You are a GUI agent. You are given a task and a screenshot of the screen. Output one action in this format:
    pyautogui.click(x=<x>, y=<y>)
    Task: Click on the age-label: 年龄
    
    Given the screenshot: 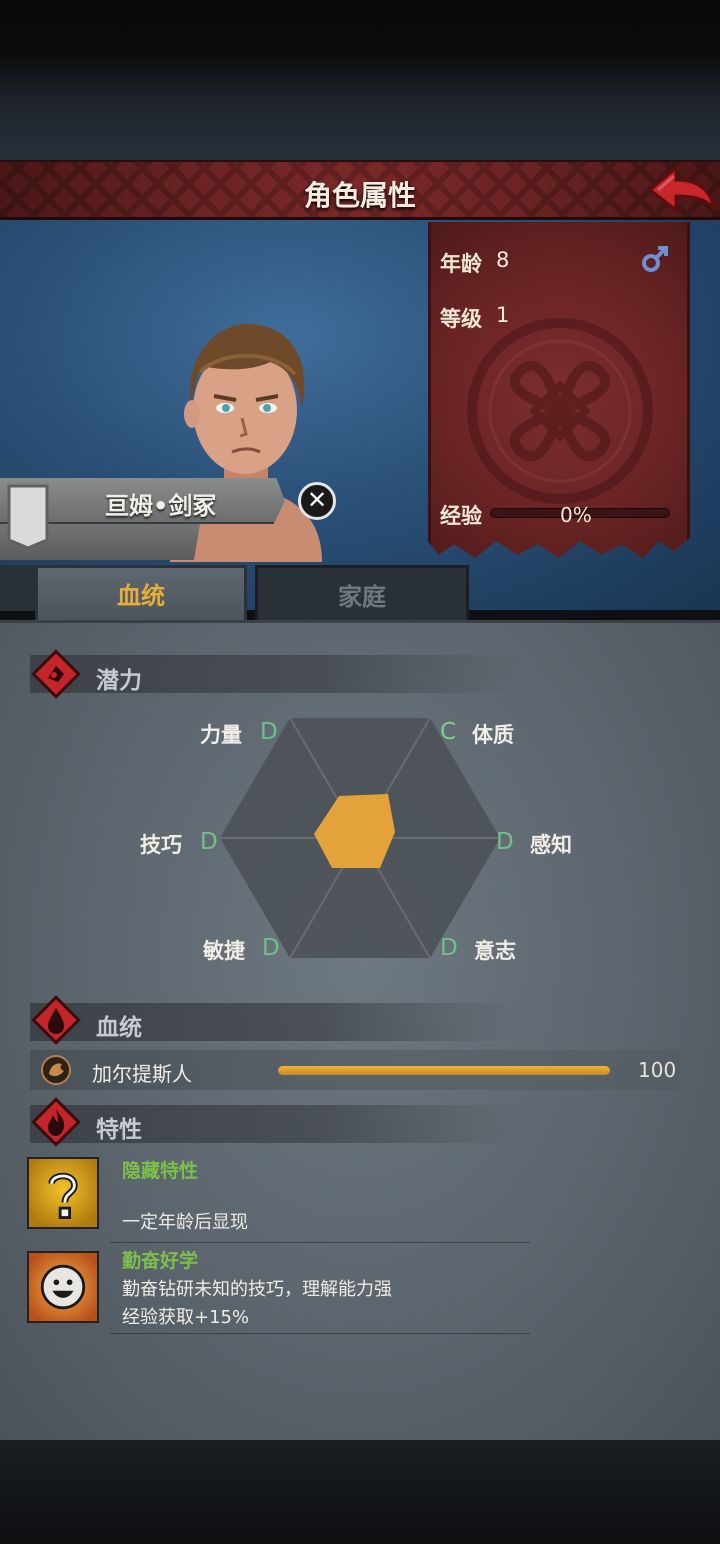 What is the action you would take?
    pyautogui.click(x=461, y=264)
    